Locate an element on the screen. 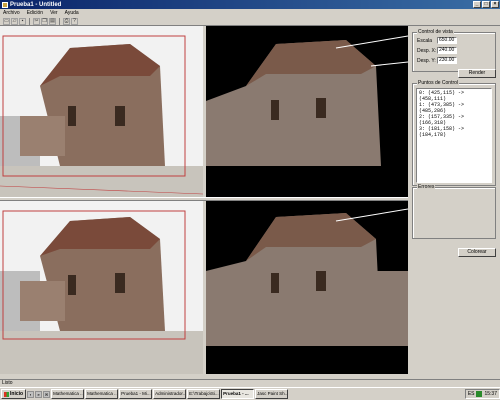 Image resolution: width=500 pixels, height=400 pixels. quicklaunch-ie-icon: e is located at coordinates (39, 394).